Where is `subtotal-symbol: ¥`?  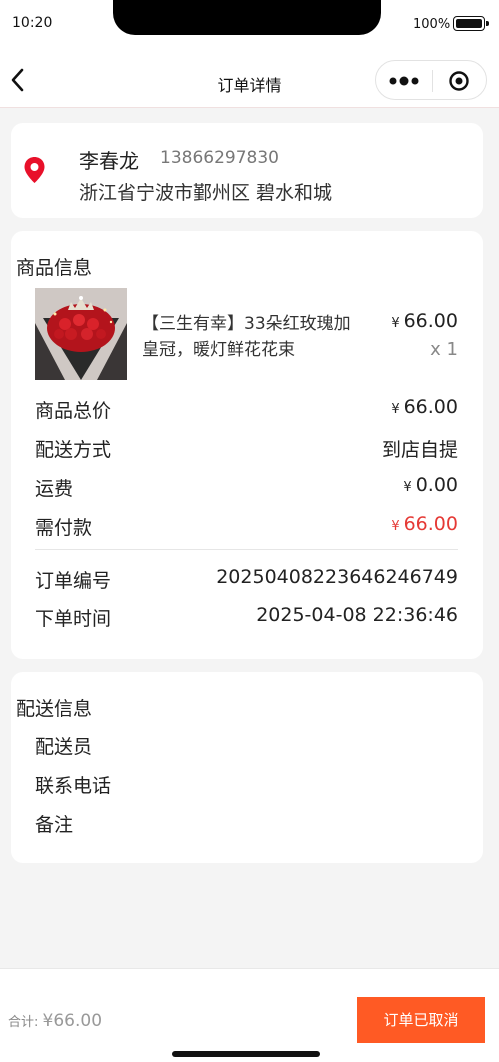
subtotal-symbol: ¥ is located at coordinates (395, 409).